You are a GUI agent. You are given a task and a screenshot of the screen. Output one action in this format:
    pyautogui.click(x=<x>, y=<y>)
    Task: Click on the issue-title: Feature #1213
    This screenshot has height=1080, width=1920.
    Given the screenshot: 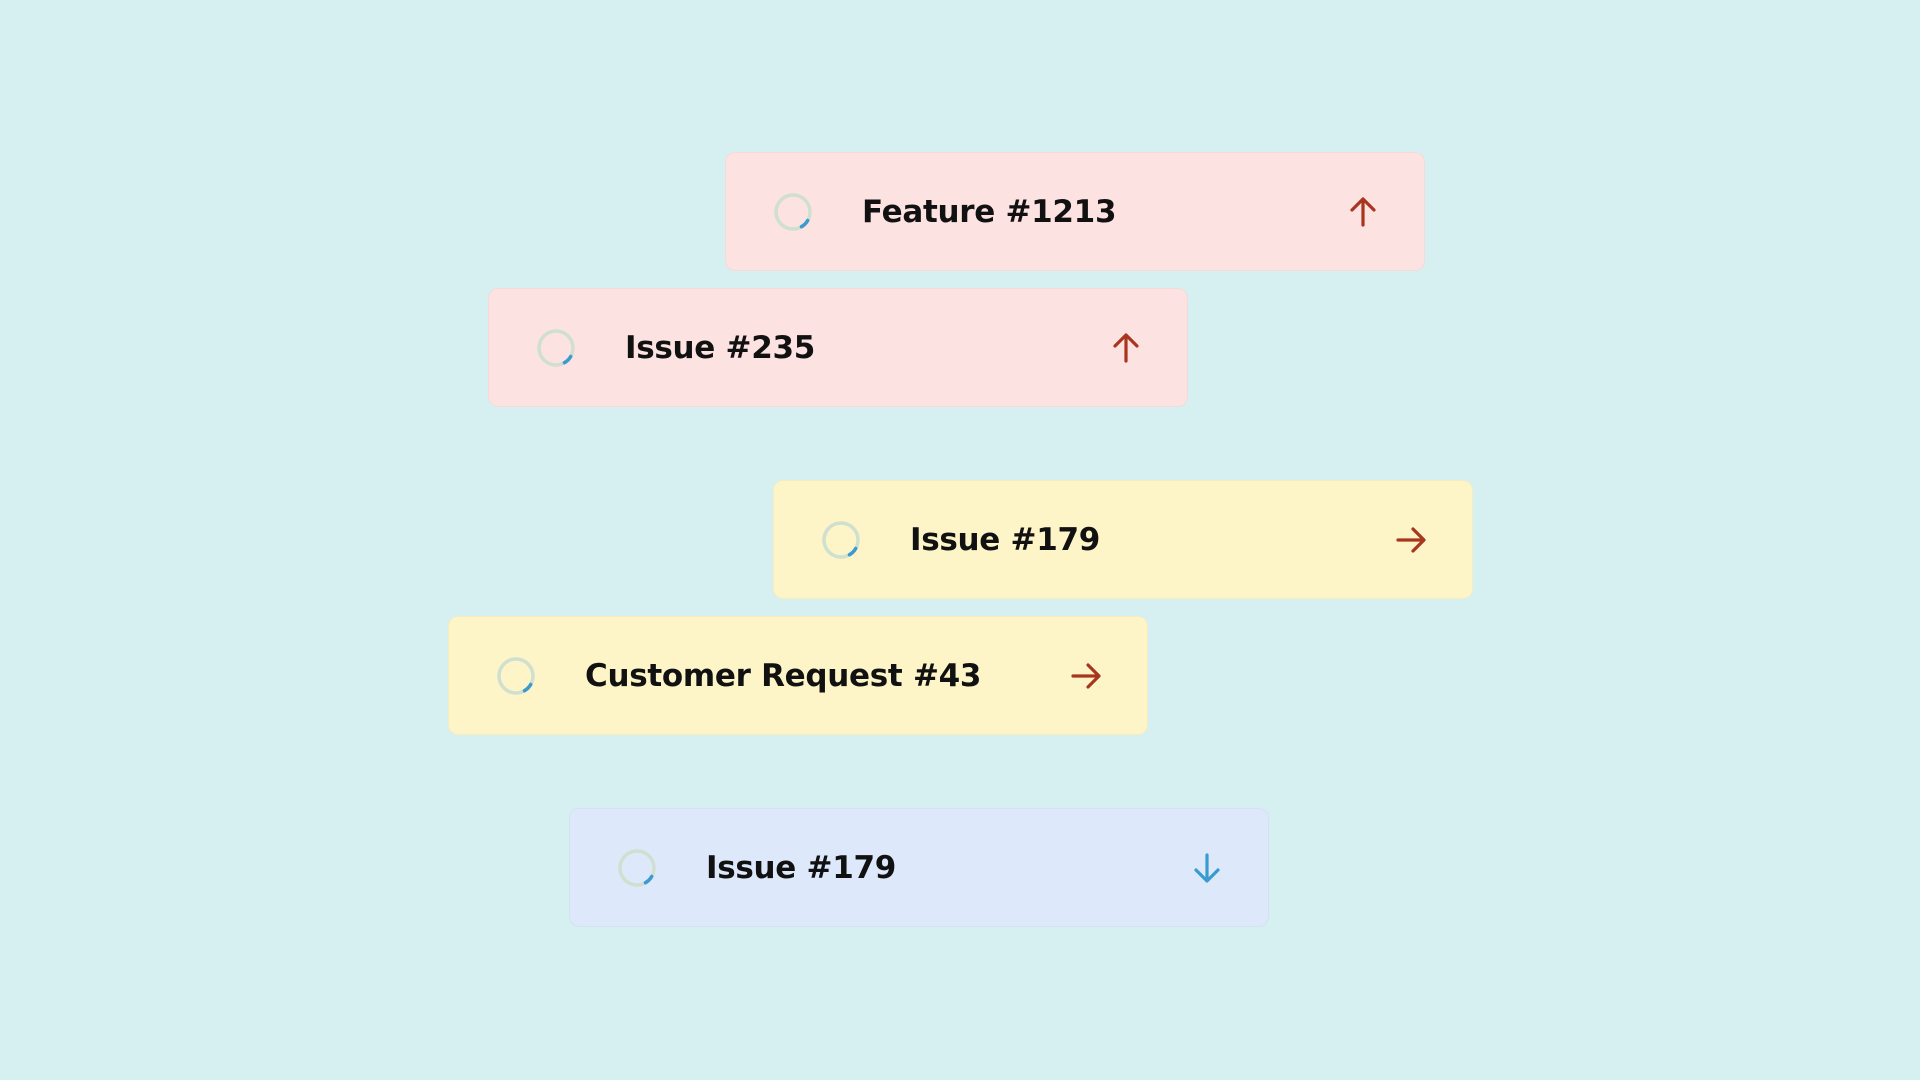 What is the action you would take?
    pyautogui.click(x=989, y=211)
    